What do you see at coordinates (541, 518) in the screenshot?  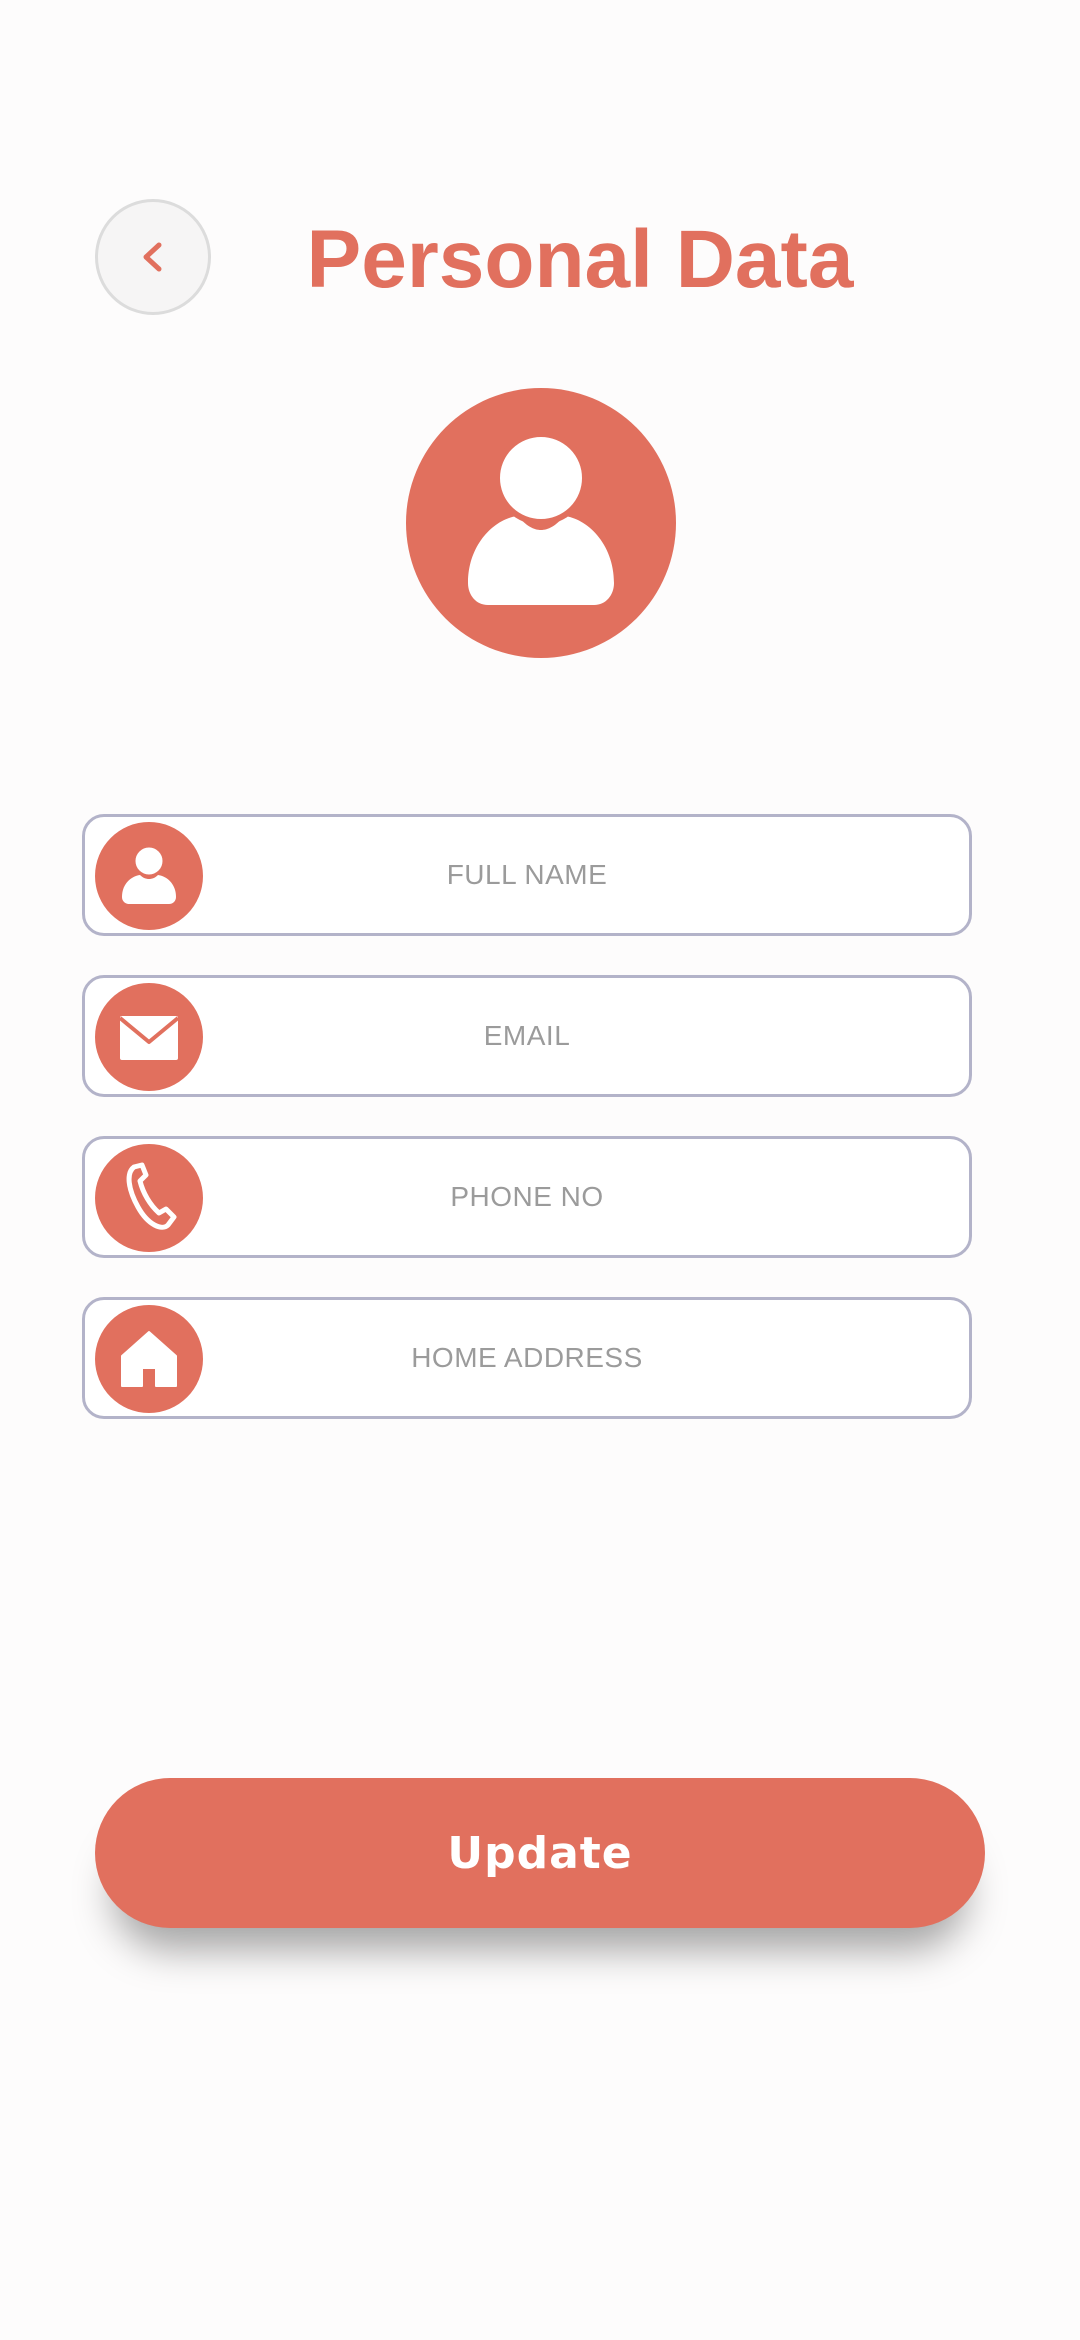 I see `user-icon` at bounding box center [541, 518].